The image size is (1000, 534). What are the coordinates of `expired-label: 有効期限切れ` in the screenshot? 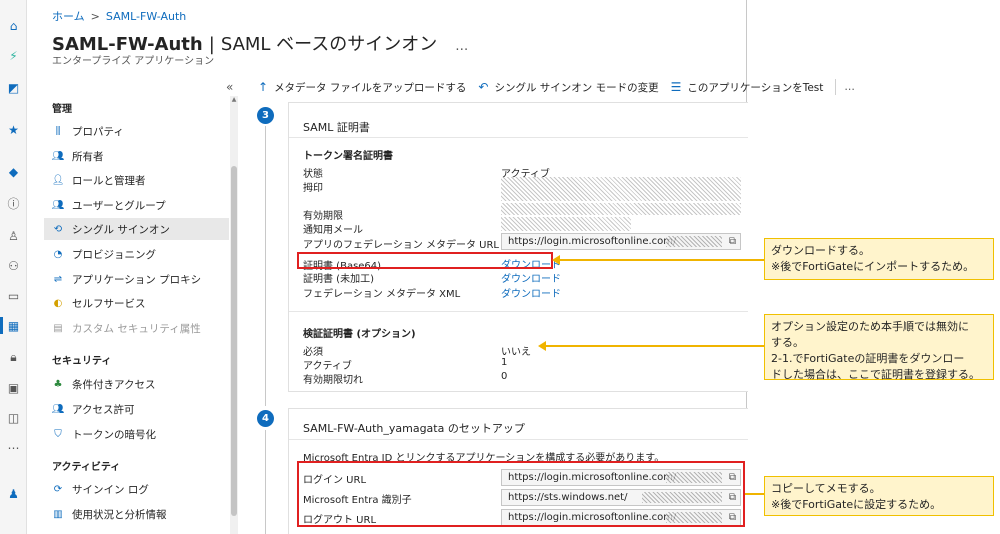 It's located at (333, 380).